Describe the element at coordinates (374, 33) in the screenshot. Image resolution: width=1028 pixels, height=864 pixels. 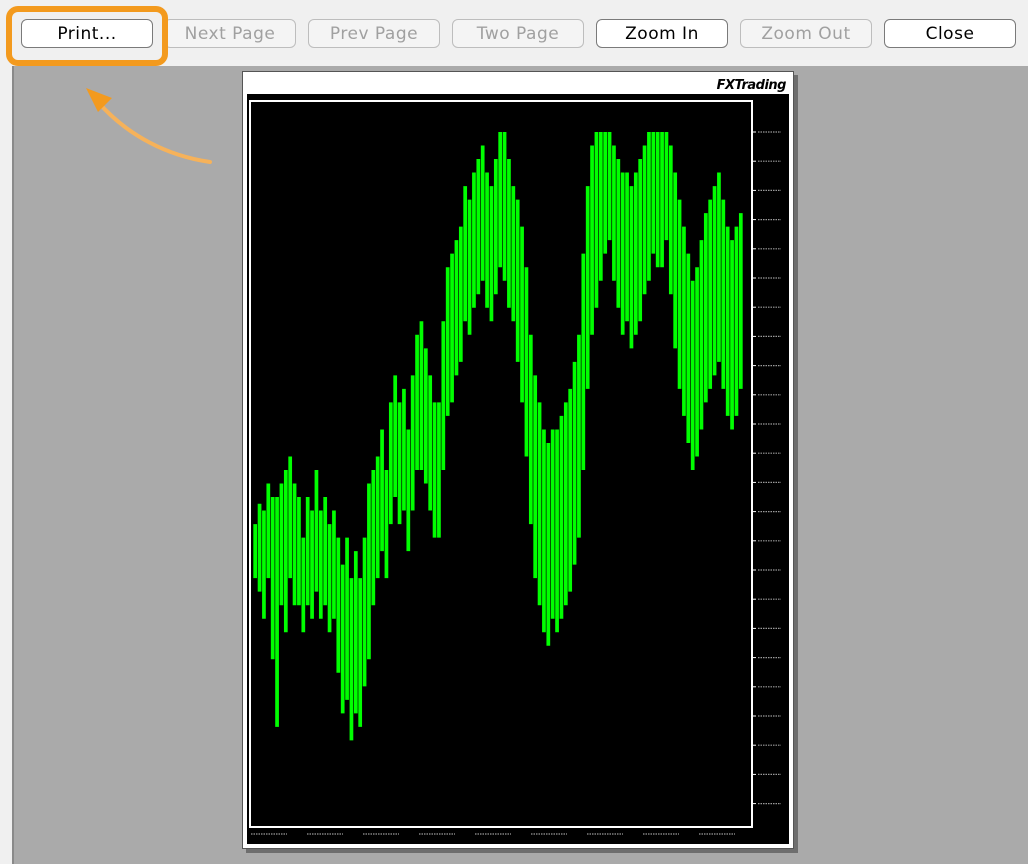
I see `prev-page-button: Prev Page` at that location.